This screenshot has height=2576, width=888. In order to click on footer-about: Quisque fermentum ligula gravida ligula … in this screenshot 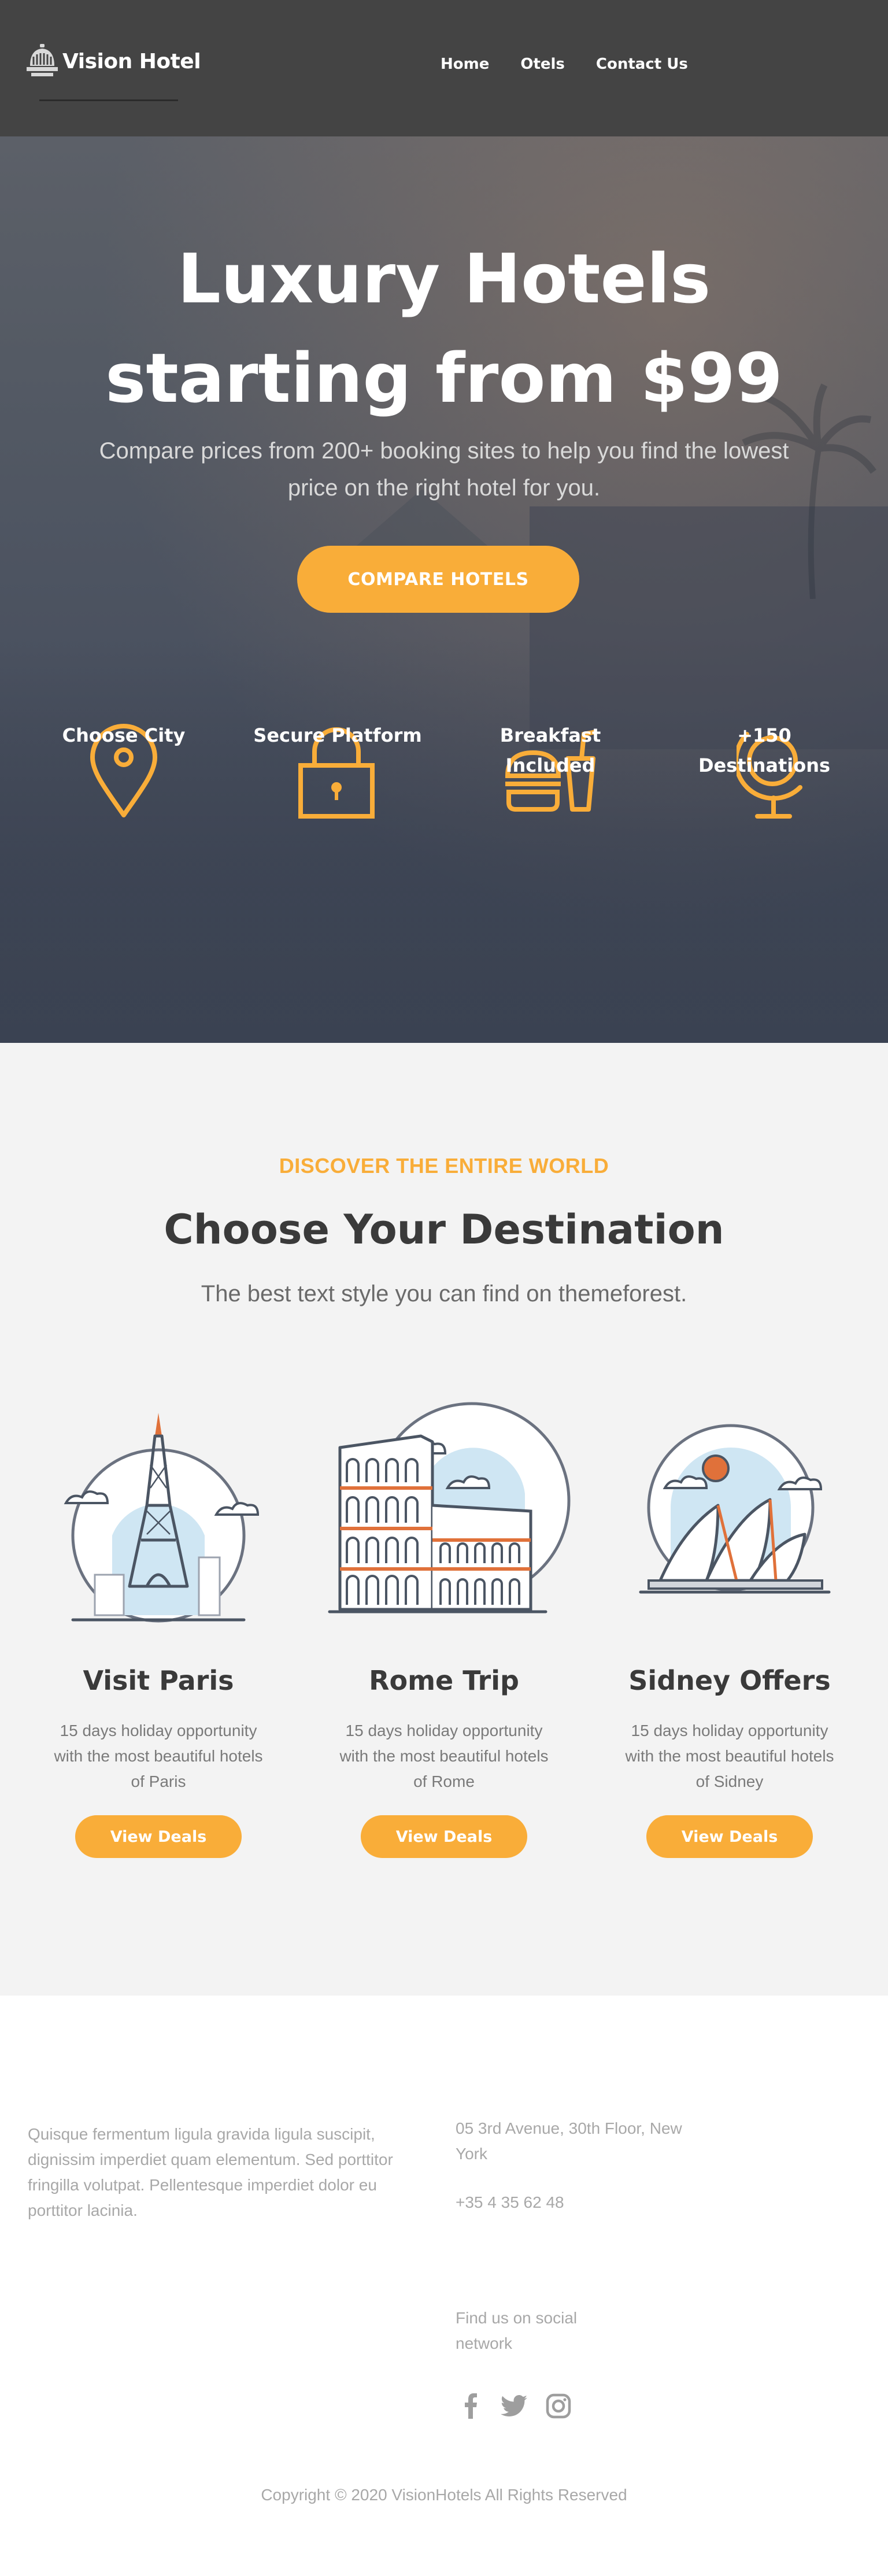, I will do `click(230, 2172)`.